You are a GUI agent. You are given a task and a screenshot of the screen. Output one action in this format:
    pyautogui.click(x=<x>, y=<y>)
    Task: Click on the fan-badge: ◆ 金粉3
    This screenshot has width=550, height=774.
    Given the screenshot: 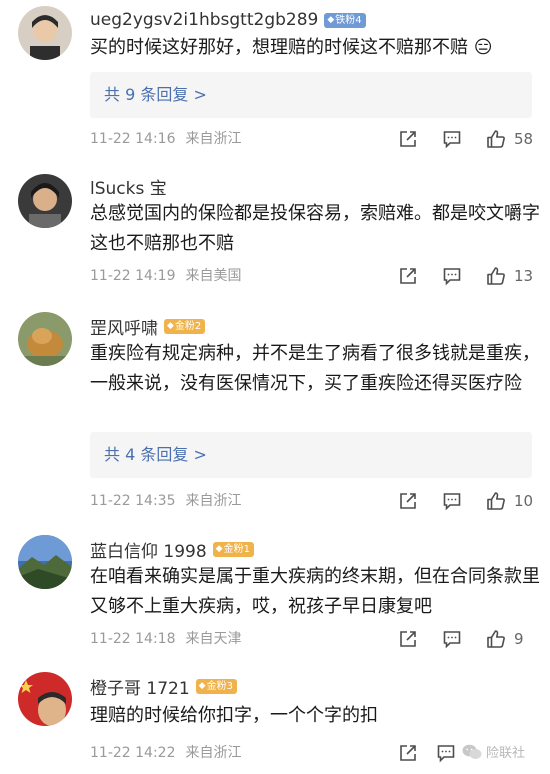 What is the action you would take?
    pyautogui.click(x=216, y=686)
    